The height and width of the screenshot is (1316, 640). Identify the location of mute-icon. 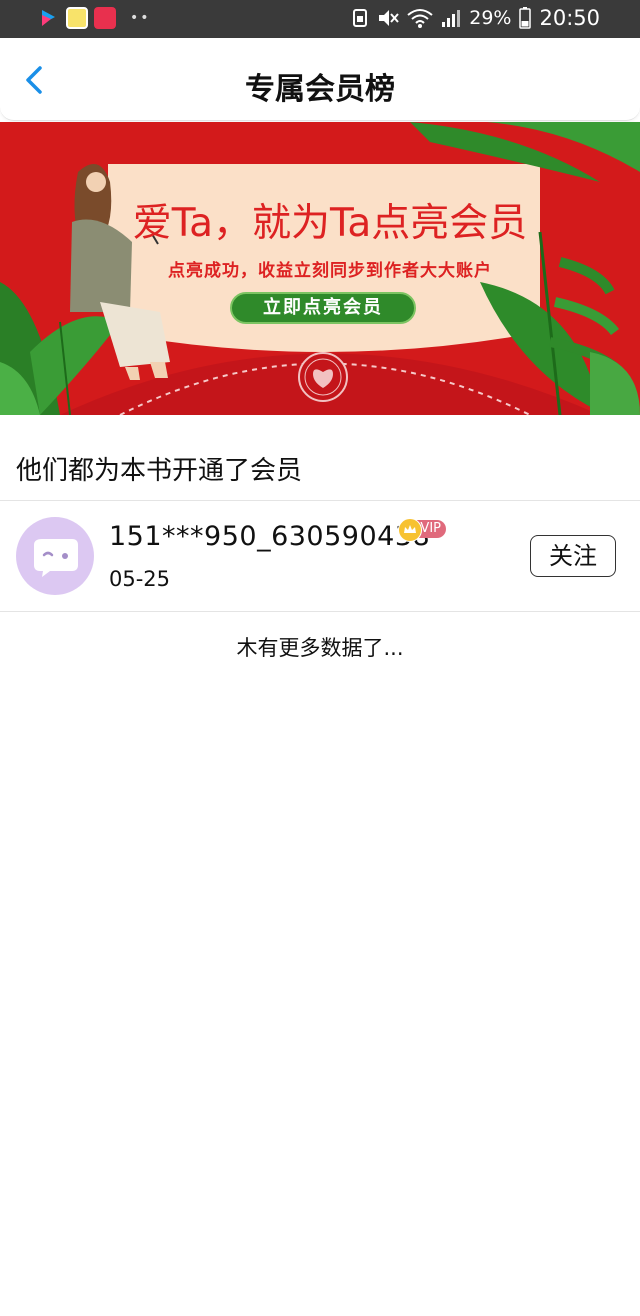
(389, 18).